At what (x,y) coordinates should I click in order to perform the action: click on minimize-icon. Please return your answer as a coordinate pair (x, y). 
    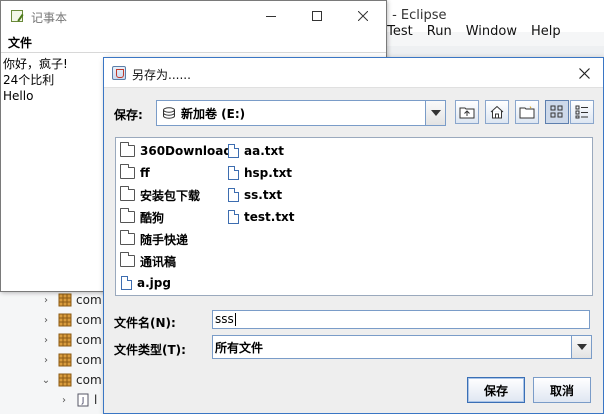
    Looking at the image, I should click on (271, 16).